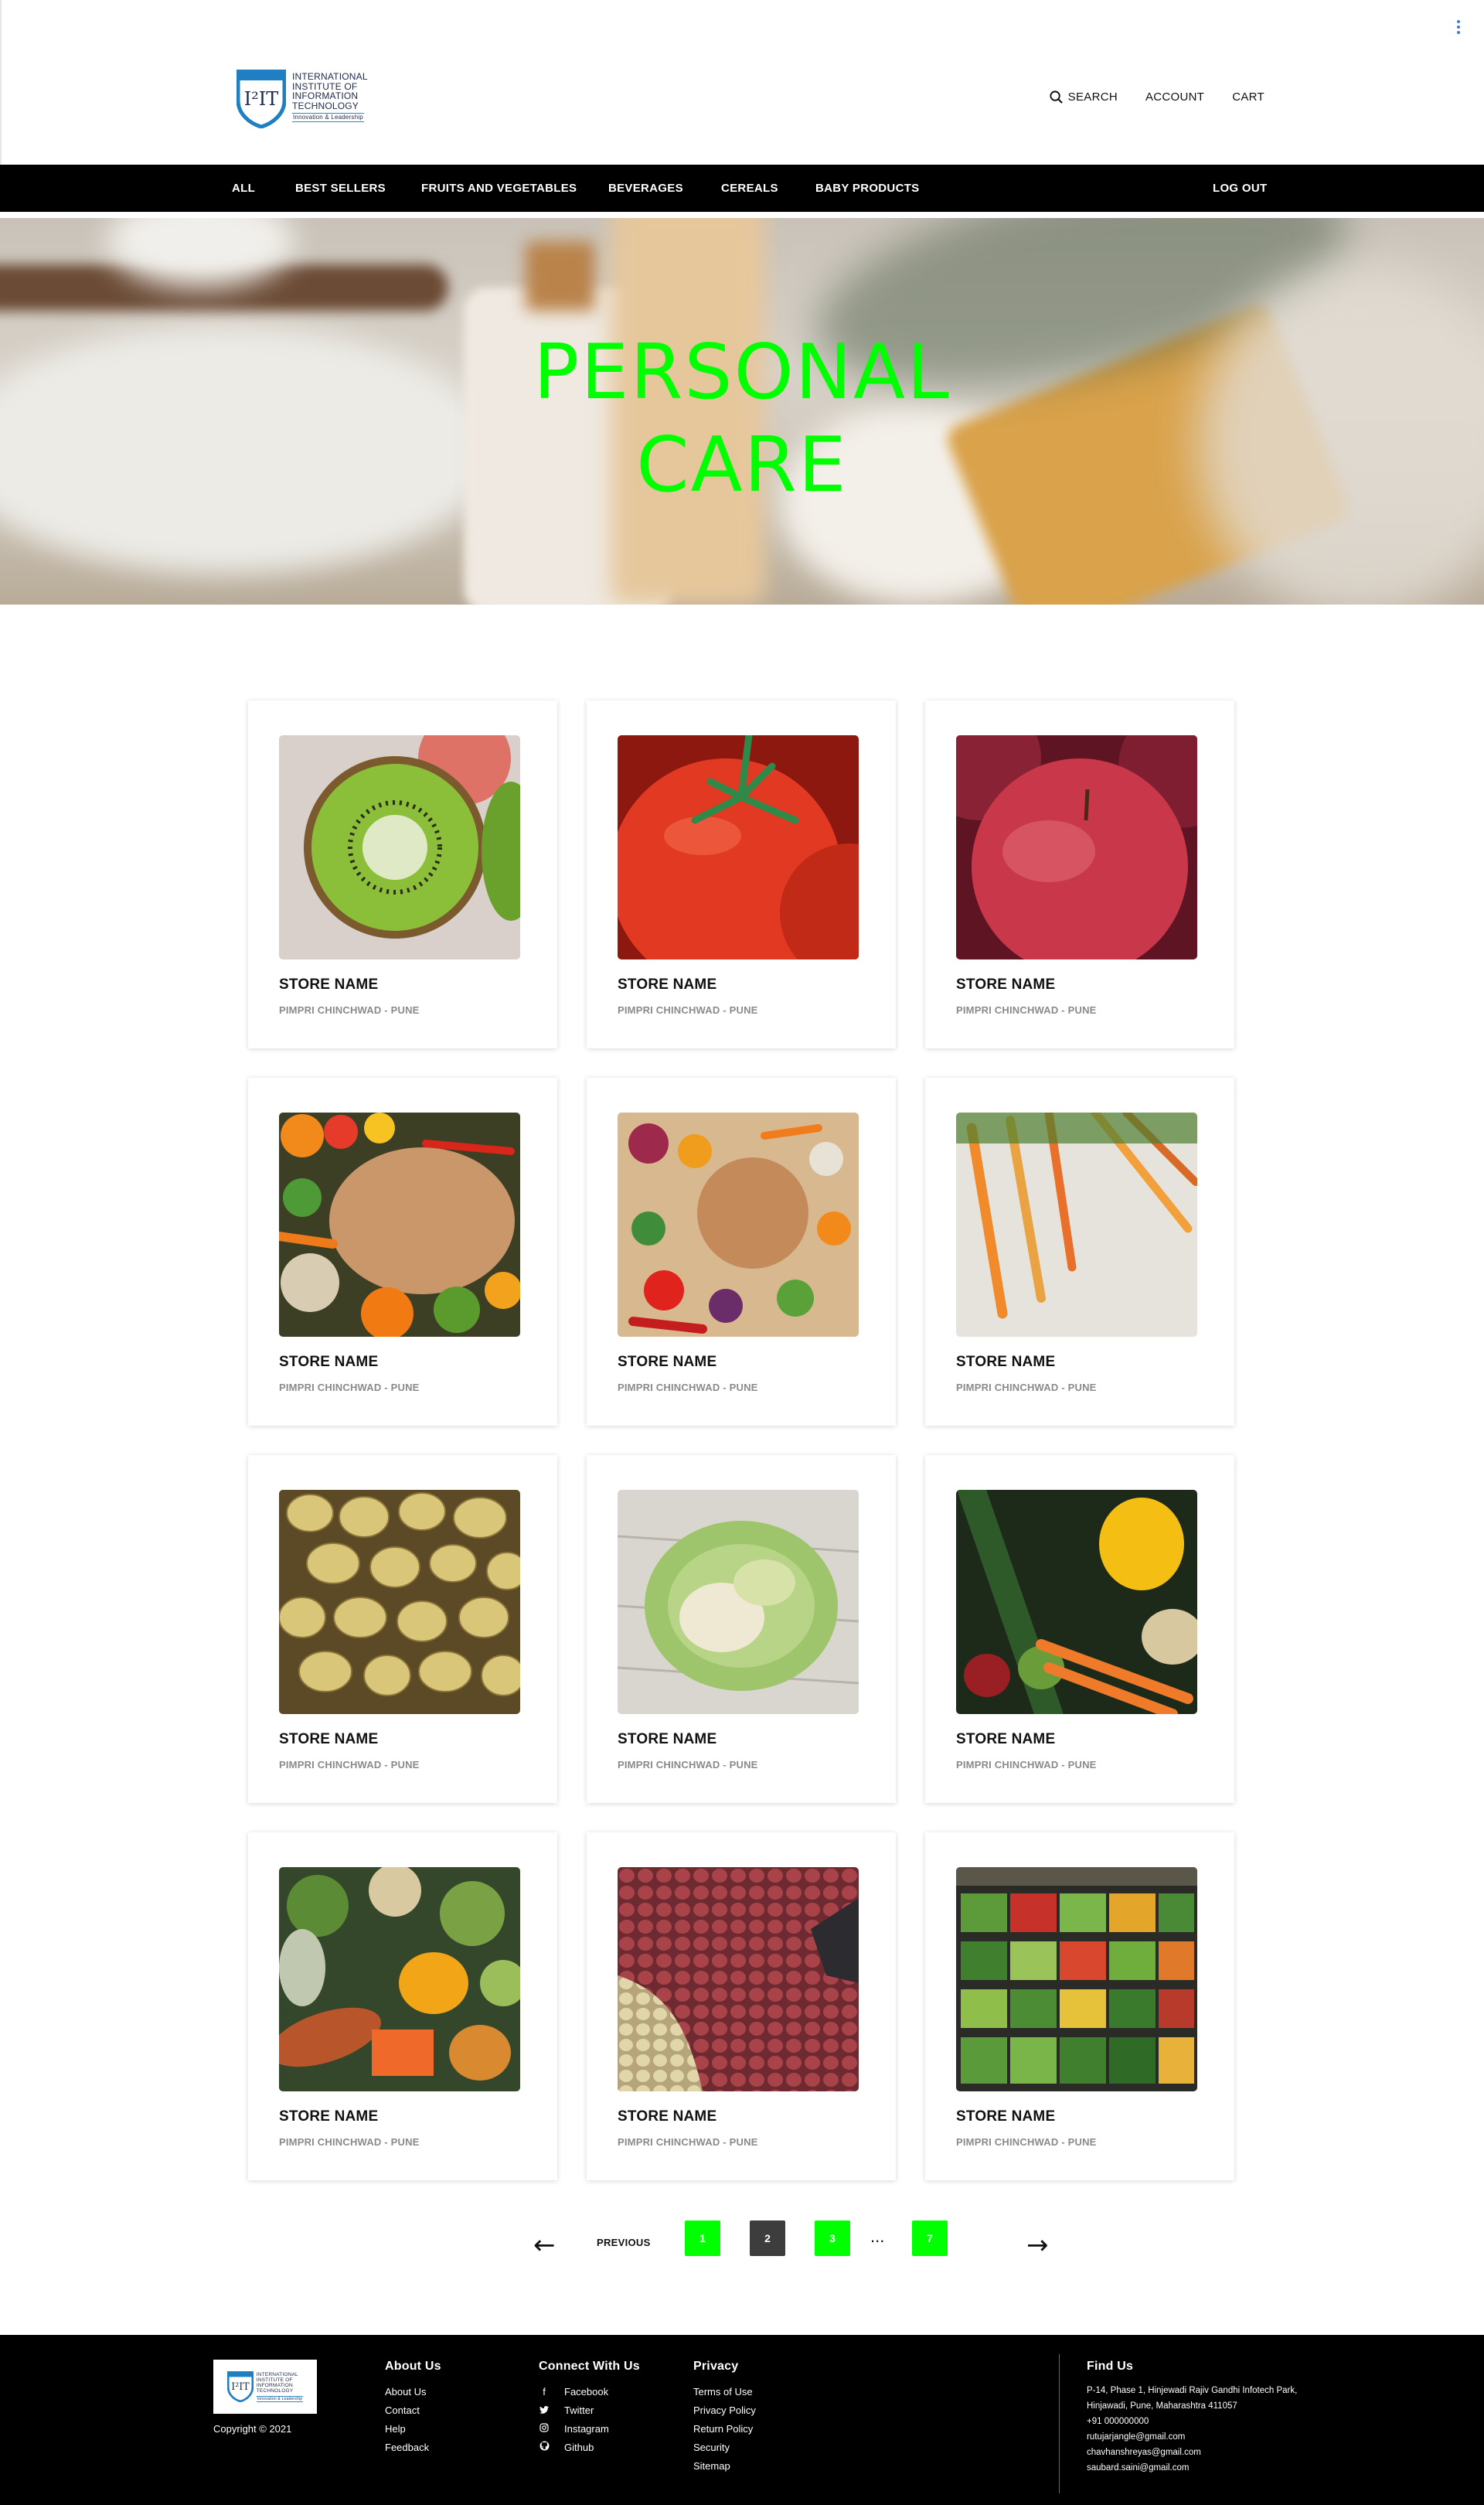 The height and width of the screenshot is (2505, 1484). I want to click on footer-heading: About Us, so click(413, 2366).